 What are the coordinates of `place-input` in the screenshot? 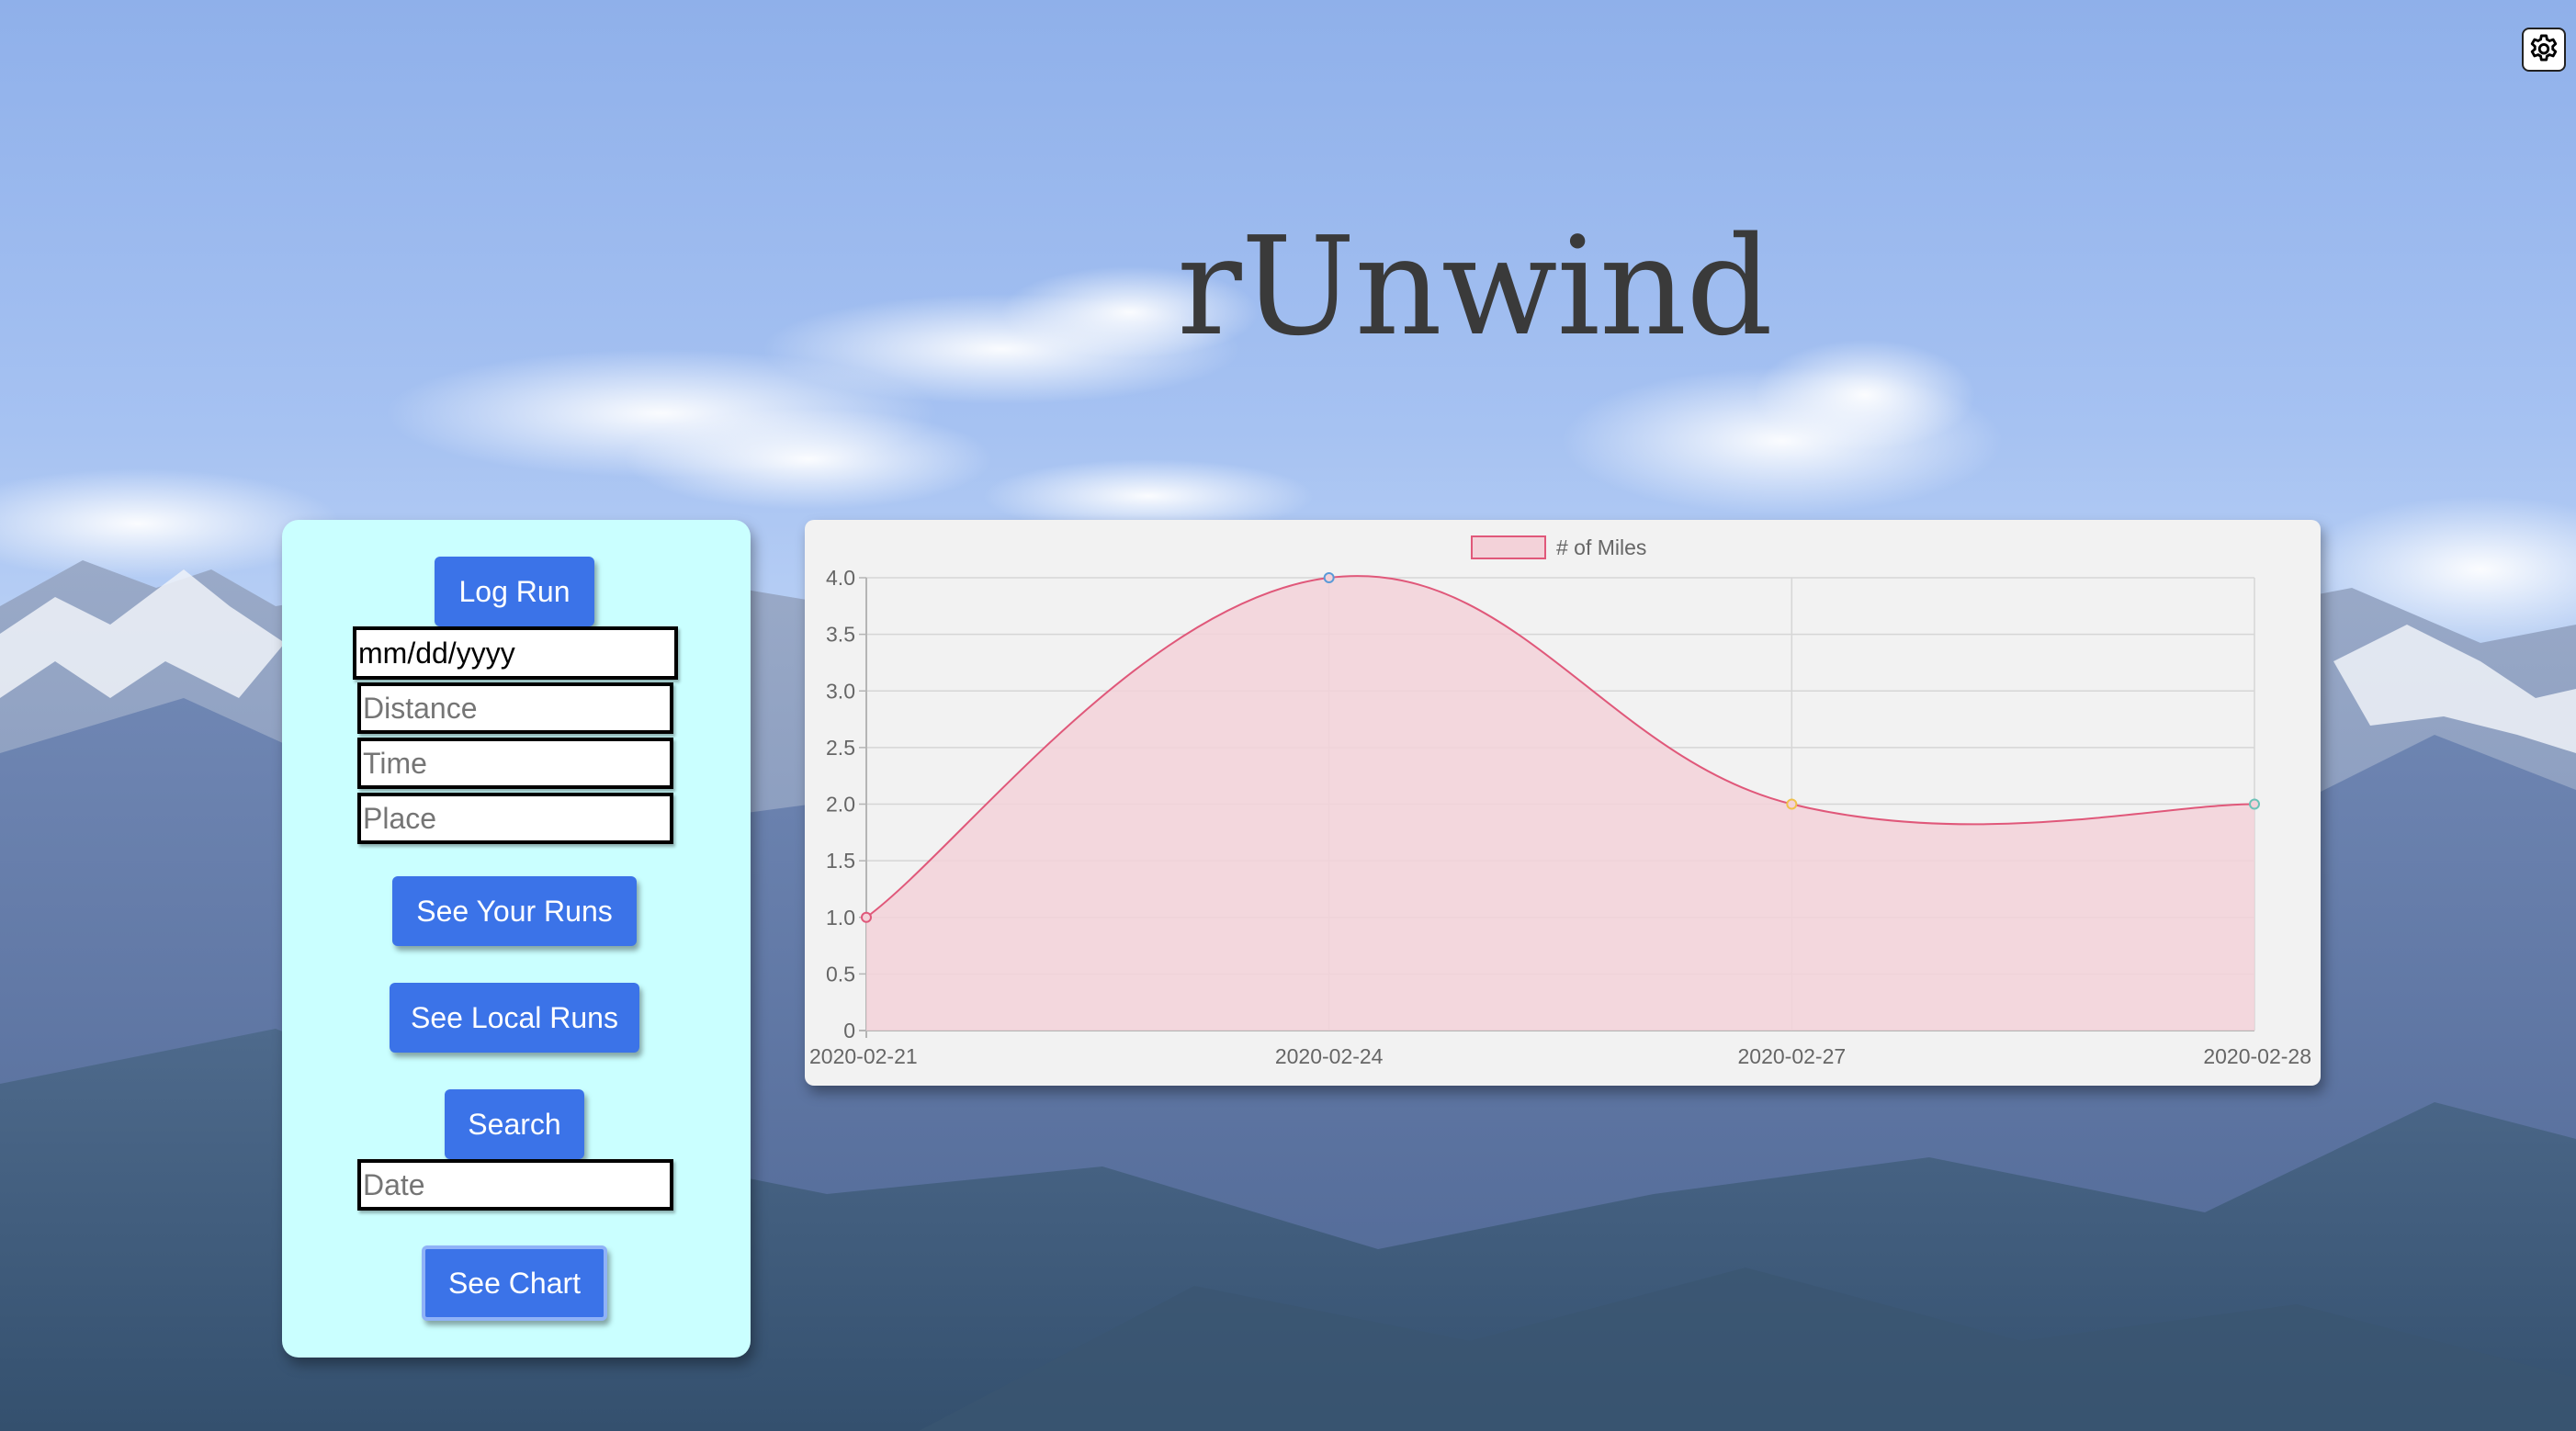 It's located at (515, 819).